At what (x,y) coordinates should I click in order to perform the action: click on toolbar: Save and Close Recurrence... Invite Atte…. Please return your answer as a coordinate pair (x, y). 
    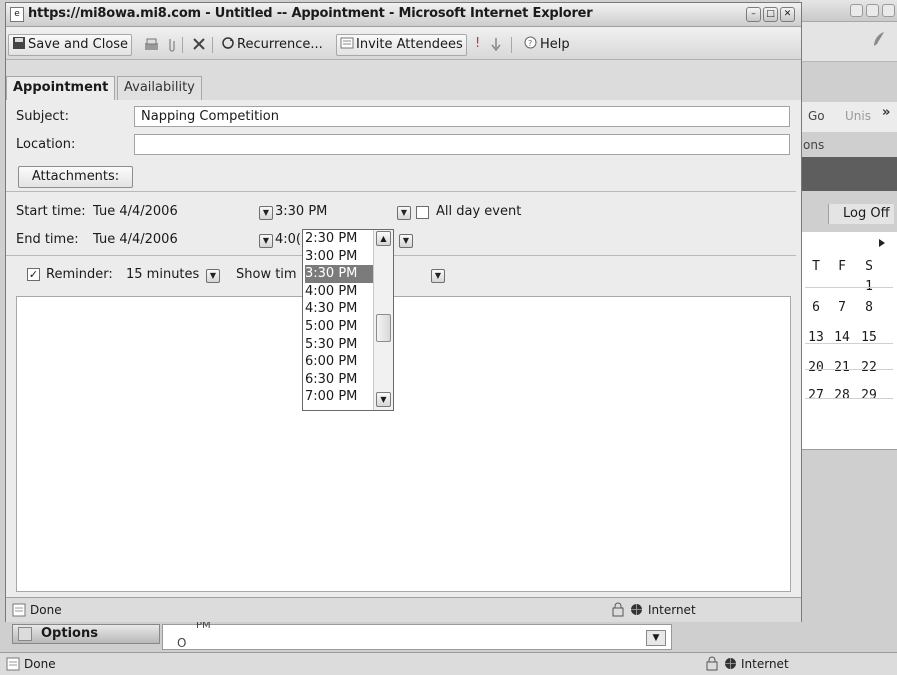
    Looking at the image, I should click on (403, 44).